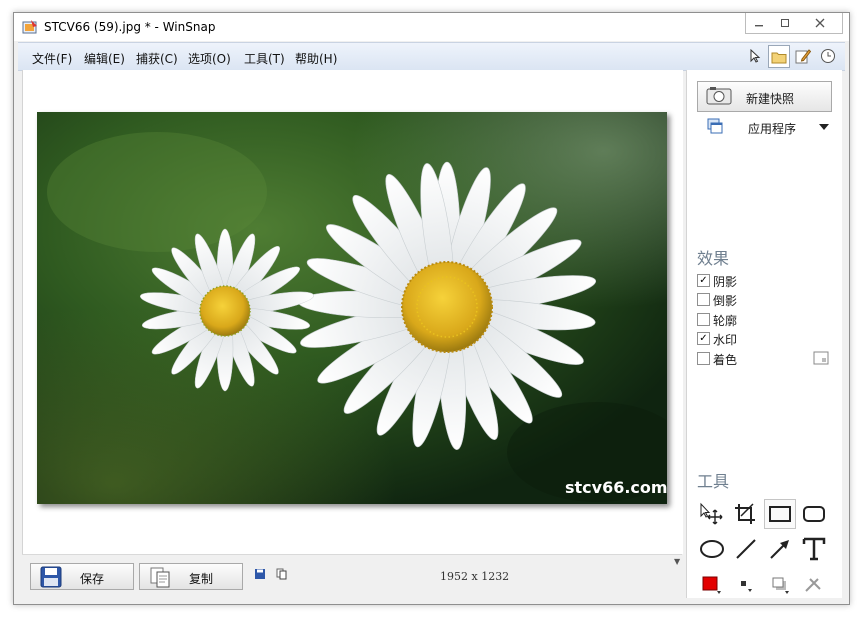 This screenshot has width=866, height=623. I want to click on chevron-down-icon: ▼, so click(677, 561).